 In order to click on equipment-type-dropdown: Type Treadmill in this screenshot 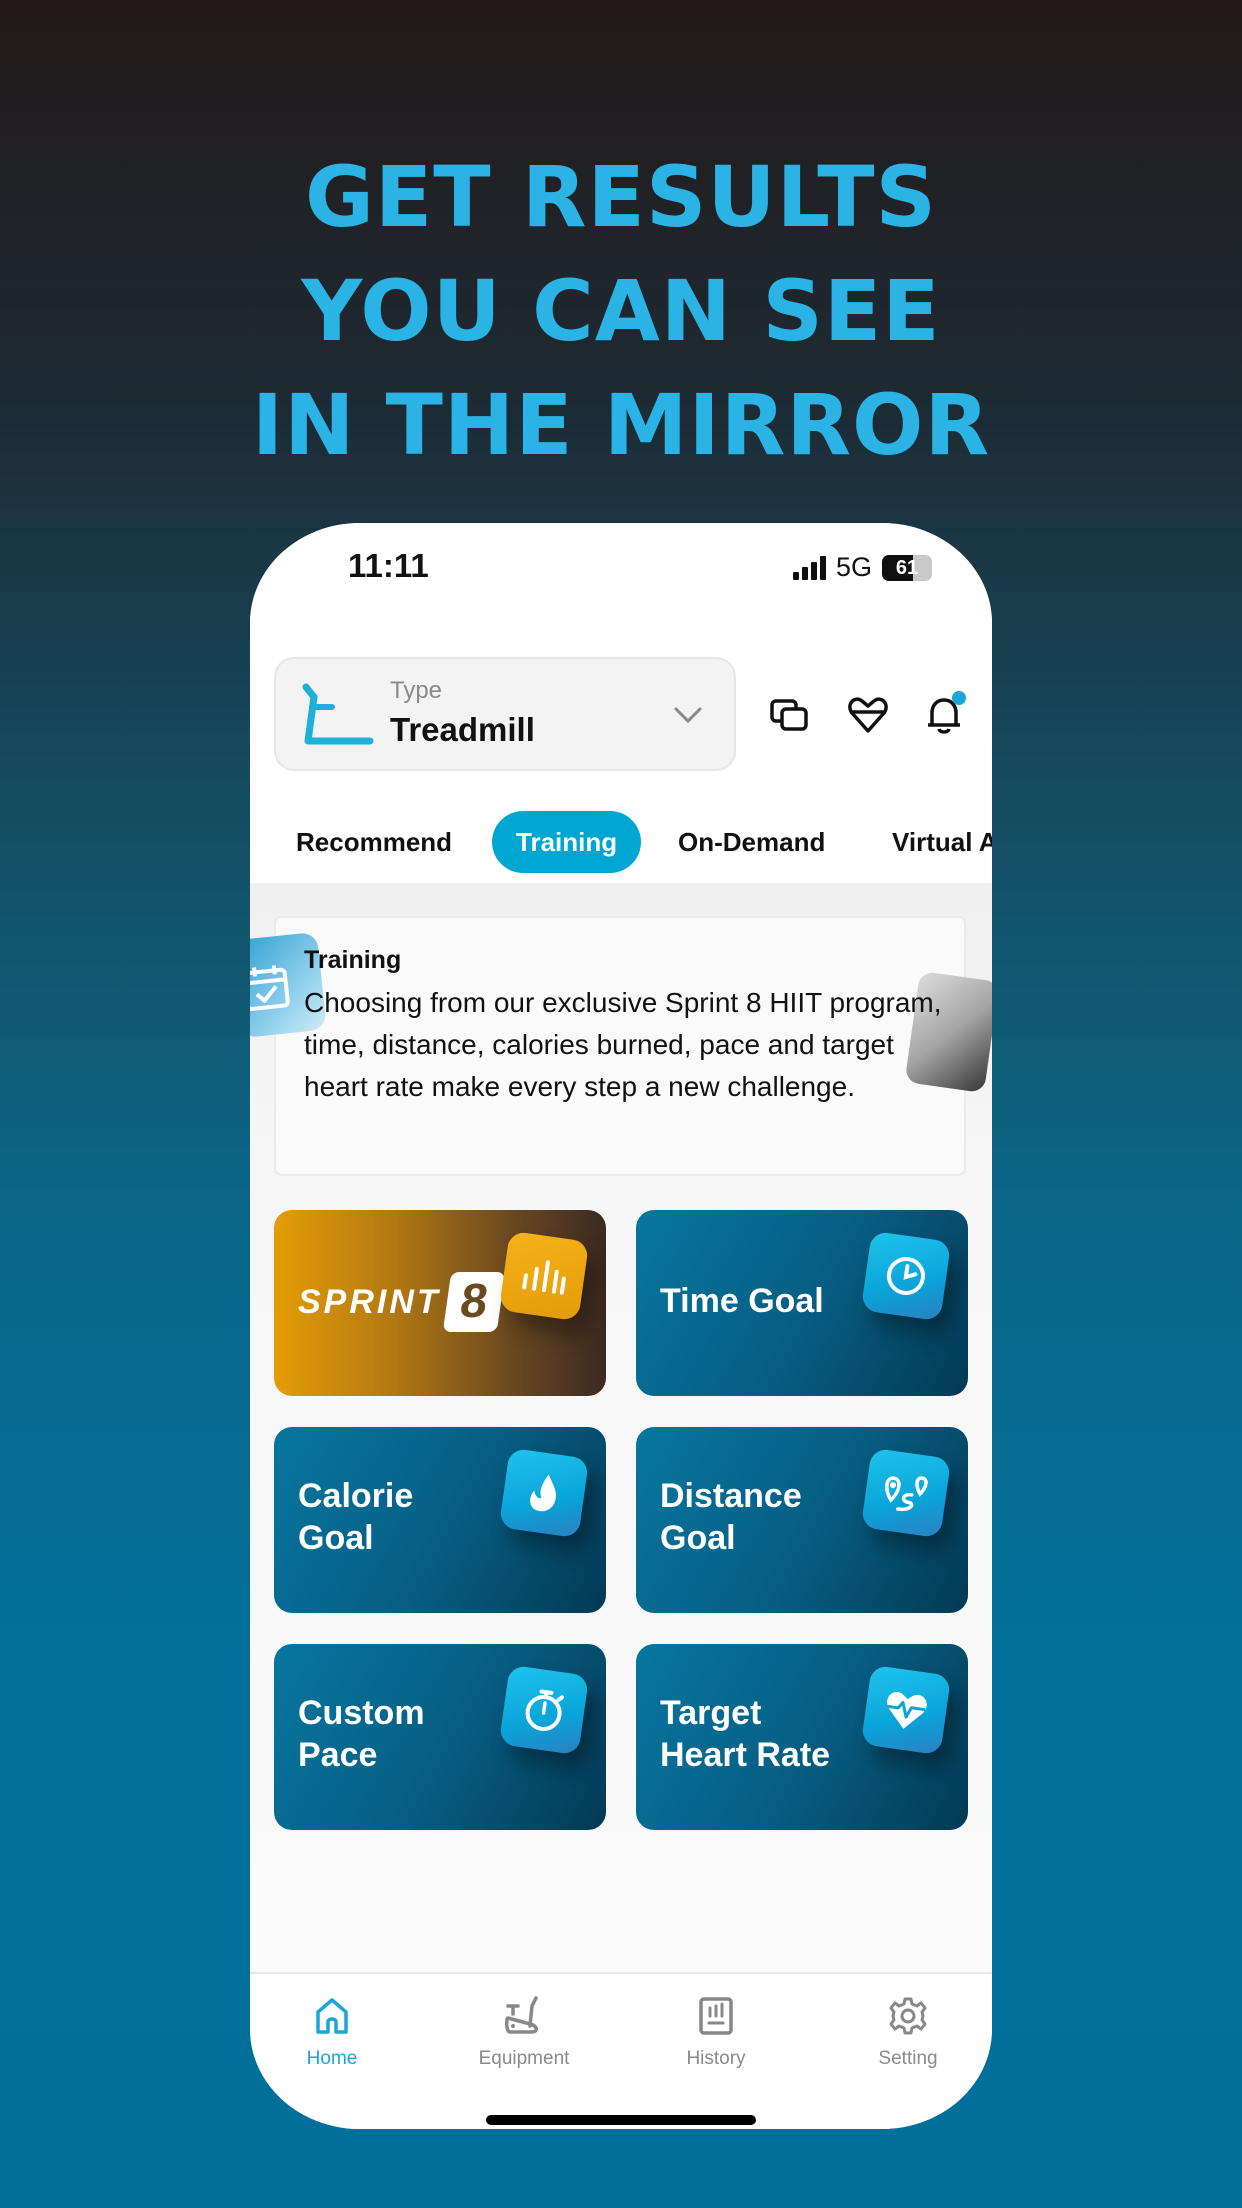, I will do `click(505, 714)`.